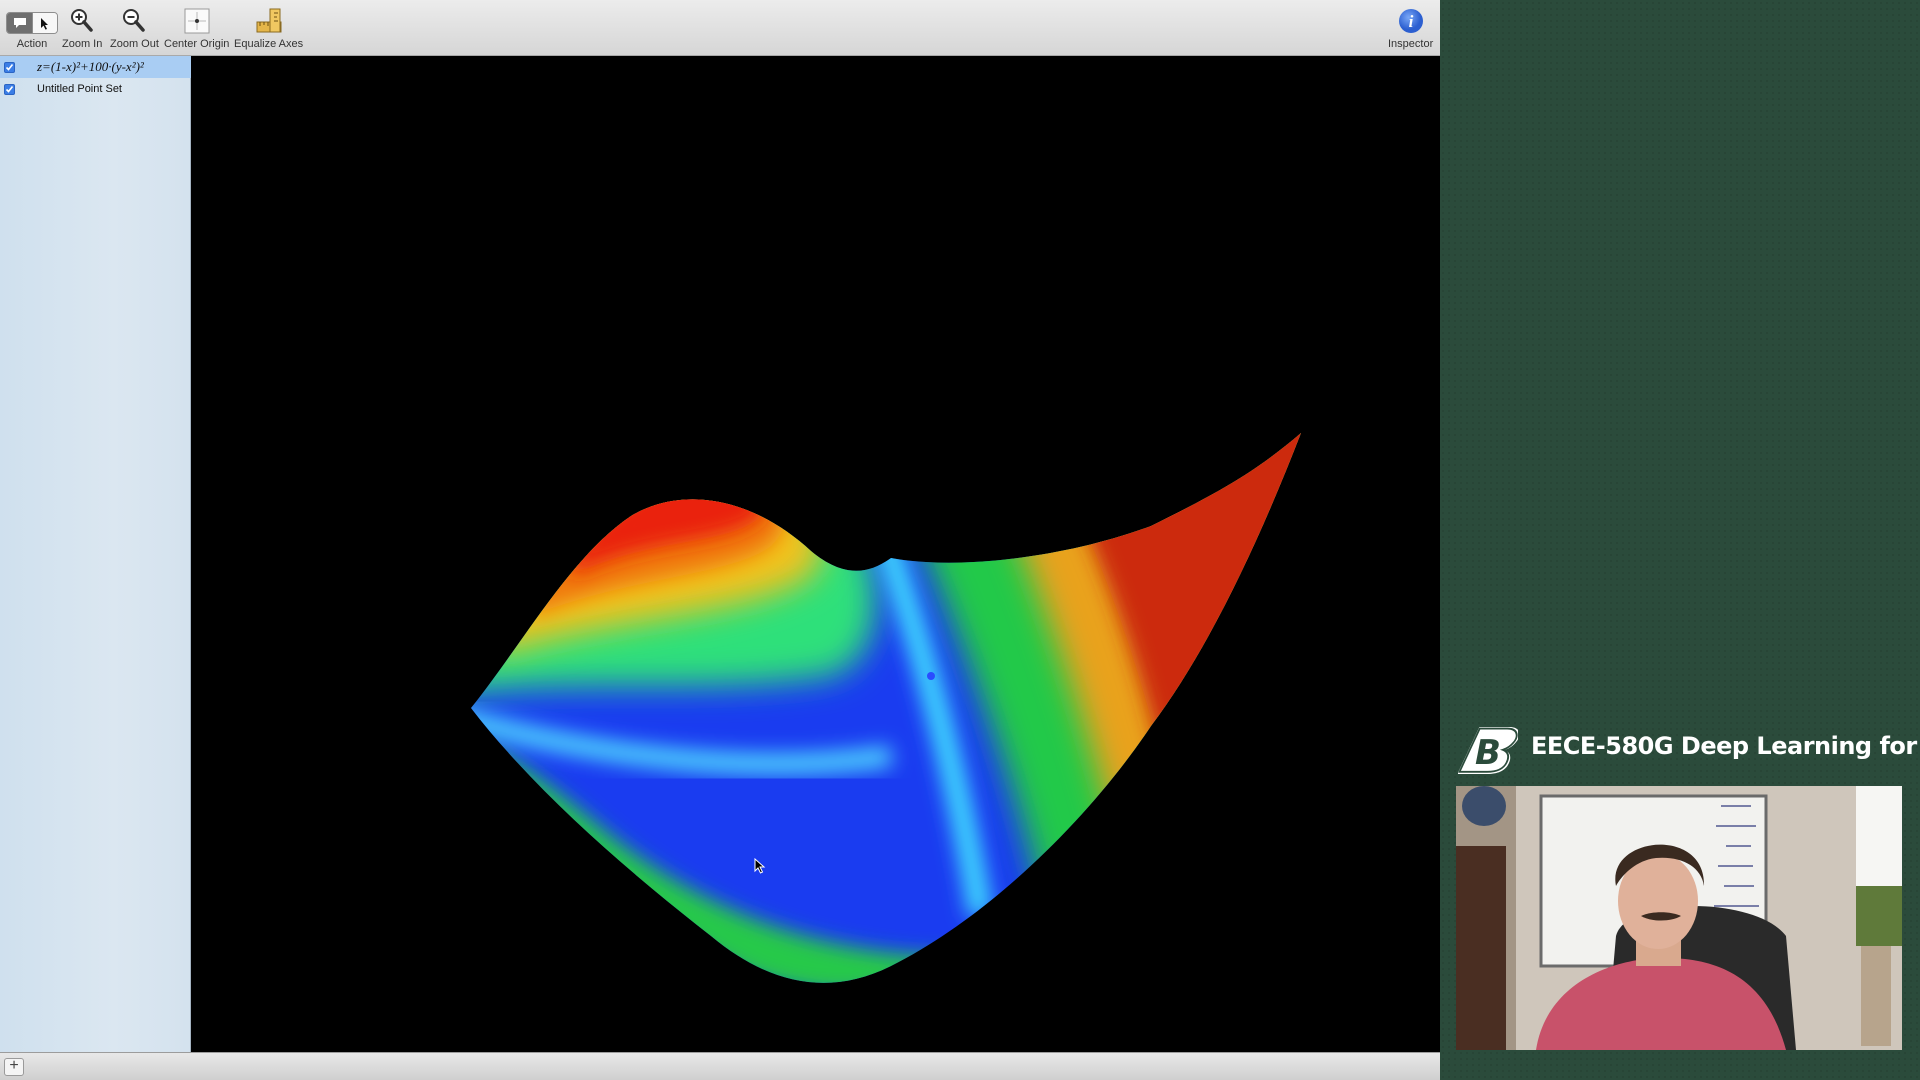  I want to click on equation-list-sidebar: z=(1-x)²+100·(y-x²)² Untitled Point Set, so click(95, 554).